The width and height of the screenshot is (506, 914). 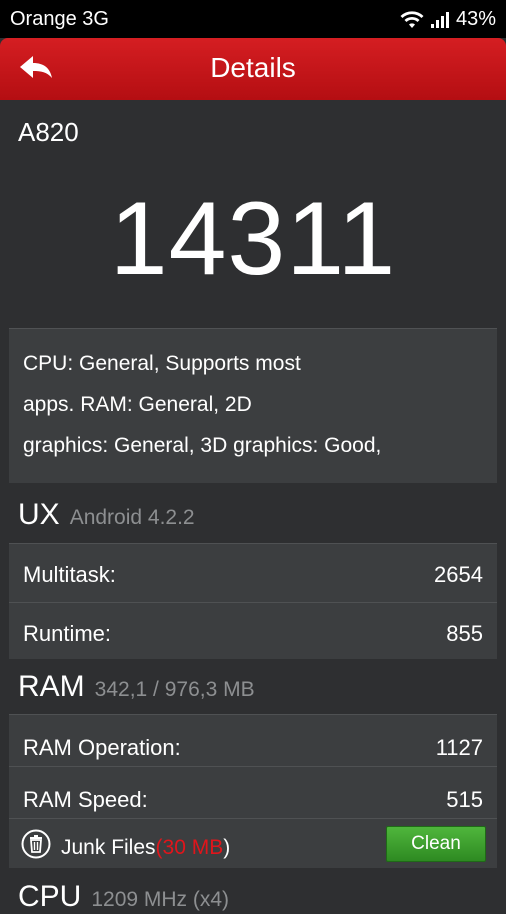 I want to click on wifi-icon, so click(x=412, y=19).